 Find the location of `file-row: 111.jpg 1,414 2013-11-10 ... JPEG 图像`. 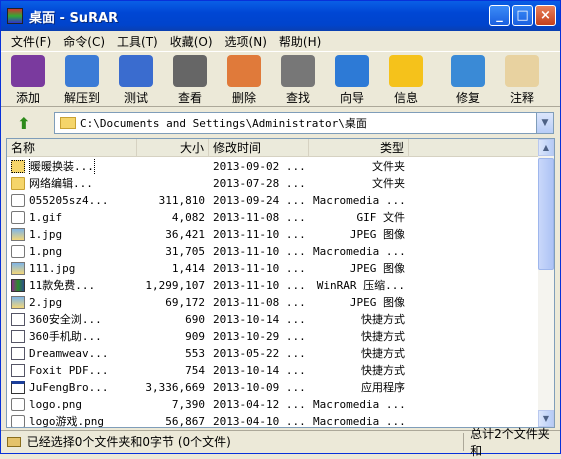

file-row: 111.jpg 1,414 2013-11-10 ... JPEG 图像 is located at coordinates (273, 268).